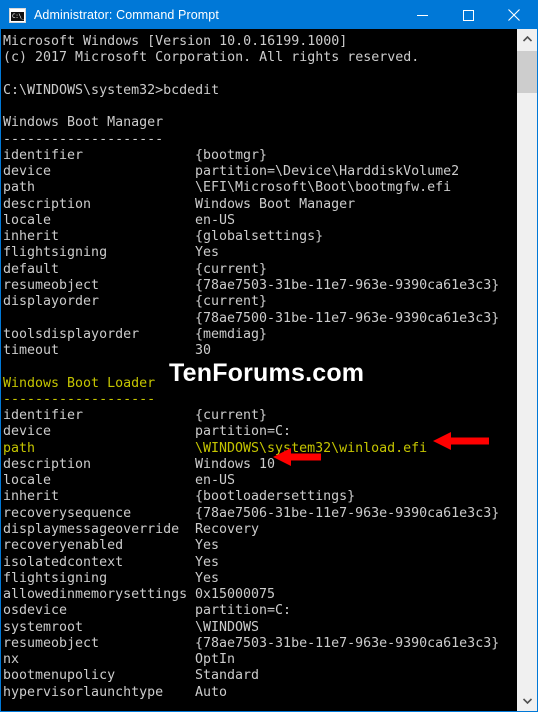 This screenshot has height=712, width=538. I want to click on console-row-flightsigning: flightsigning Yes, so click(259, 579).